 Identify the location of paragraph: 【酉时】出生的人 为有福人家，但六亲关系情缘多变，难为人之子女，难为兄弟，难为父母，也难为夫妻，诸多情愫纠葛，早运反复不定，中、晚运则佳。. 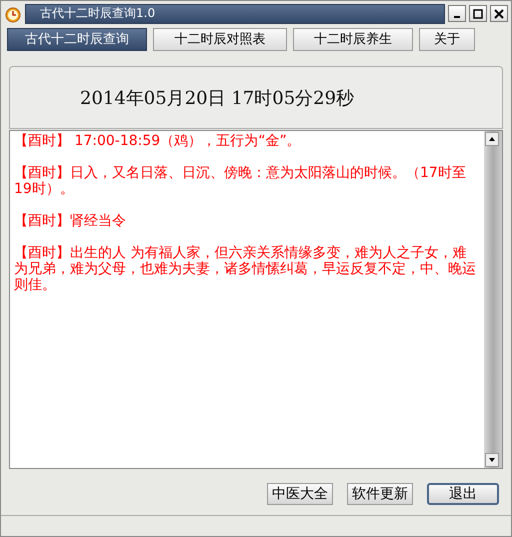
(245, 269).